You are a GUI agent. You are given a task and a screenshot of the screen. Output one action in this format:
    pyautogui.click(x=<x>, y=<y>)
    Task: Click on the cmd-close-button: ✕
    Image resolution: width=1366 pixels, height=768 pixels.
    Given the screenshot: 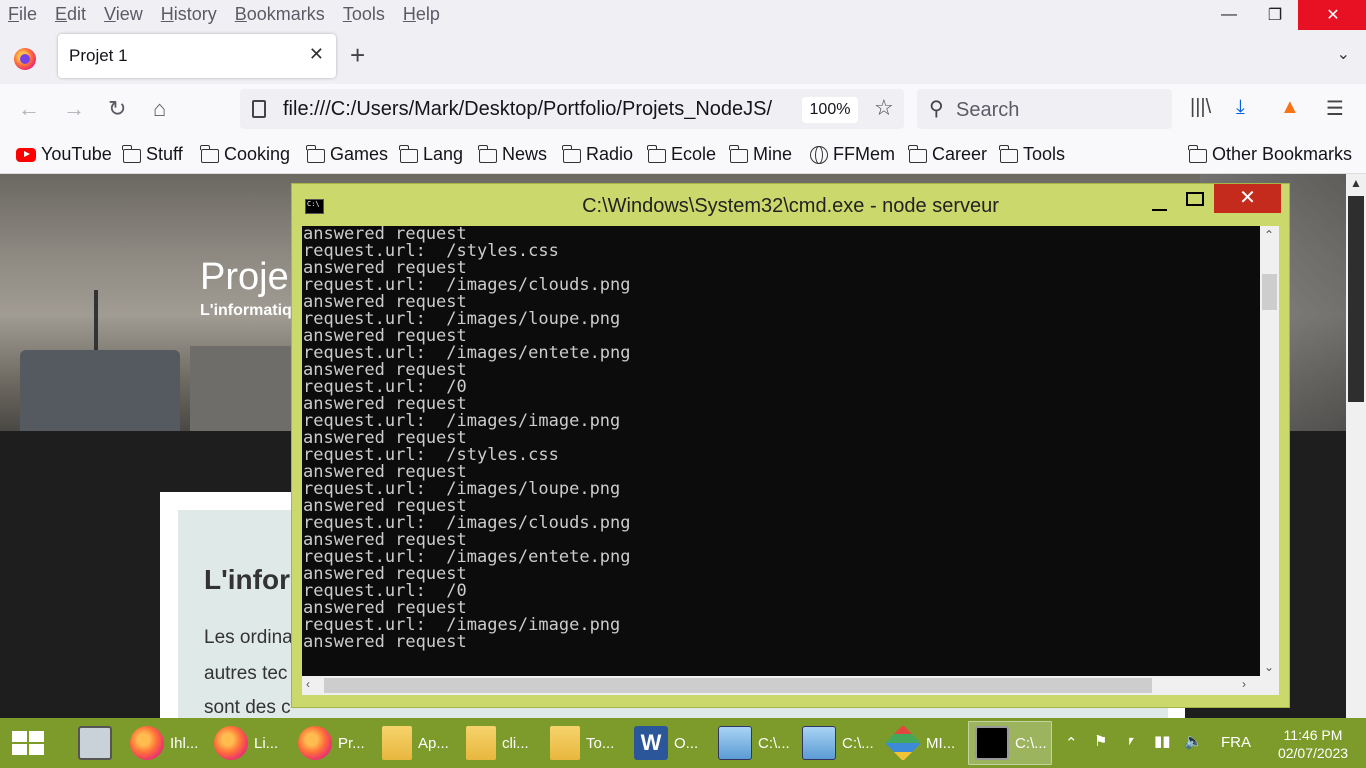 What is the action you would take?
    pyautogui.click(x=1247, y=198)
    